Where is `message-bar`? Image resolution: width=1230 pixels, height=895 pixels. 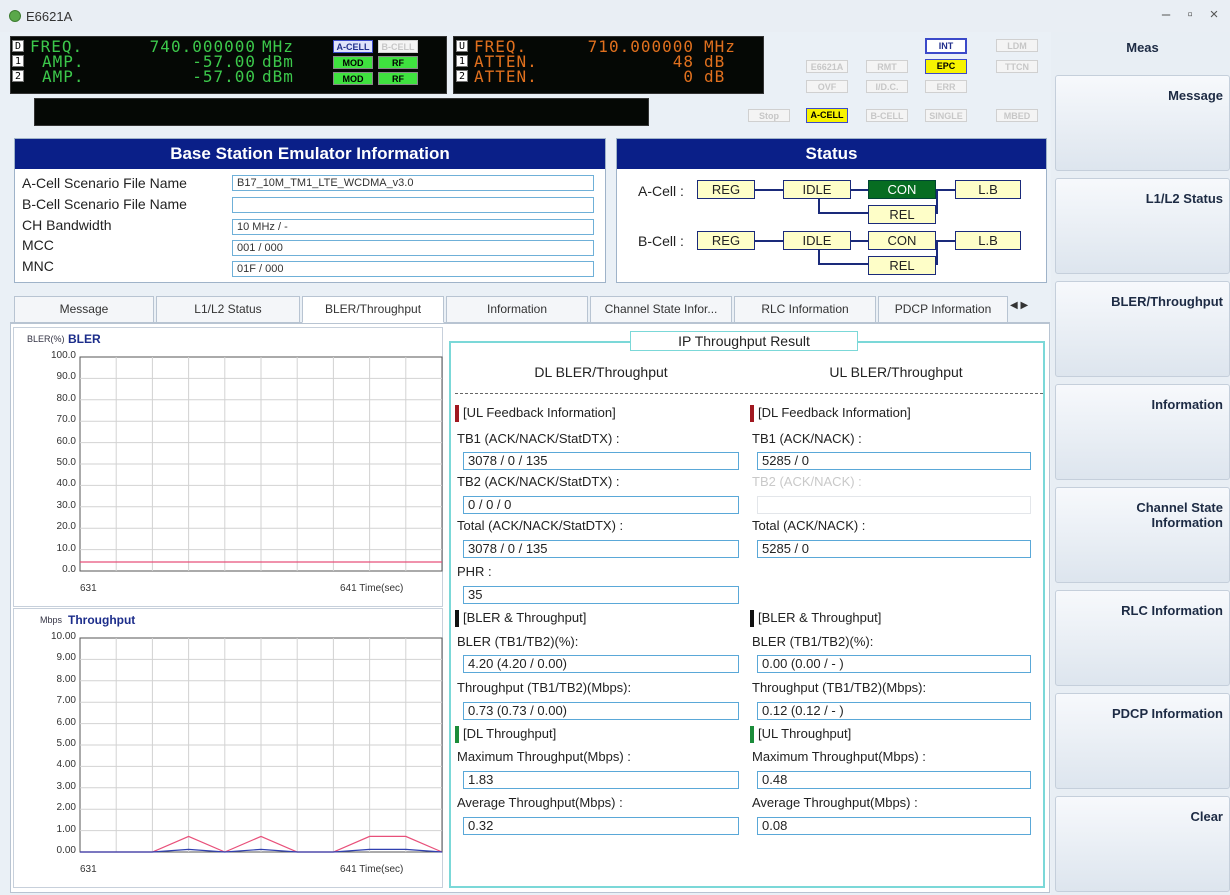 message-bar is located at coordinates (341, 112).